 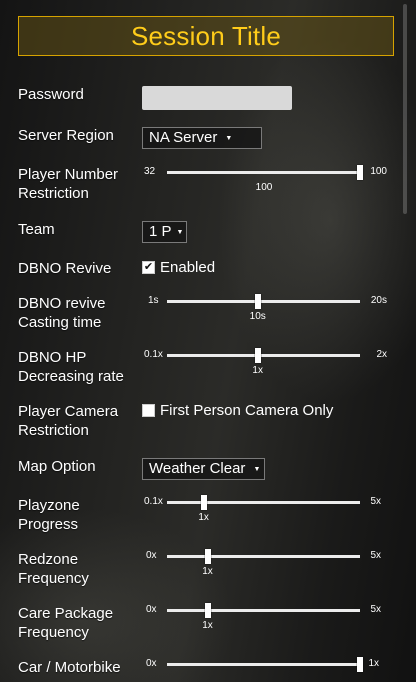 I want to click on map-option-dropdown: Weather Clear ▼, so click(x=203, y=469).